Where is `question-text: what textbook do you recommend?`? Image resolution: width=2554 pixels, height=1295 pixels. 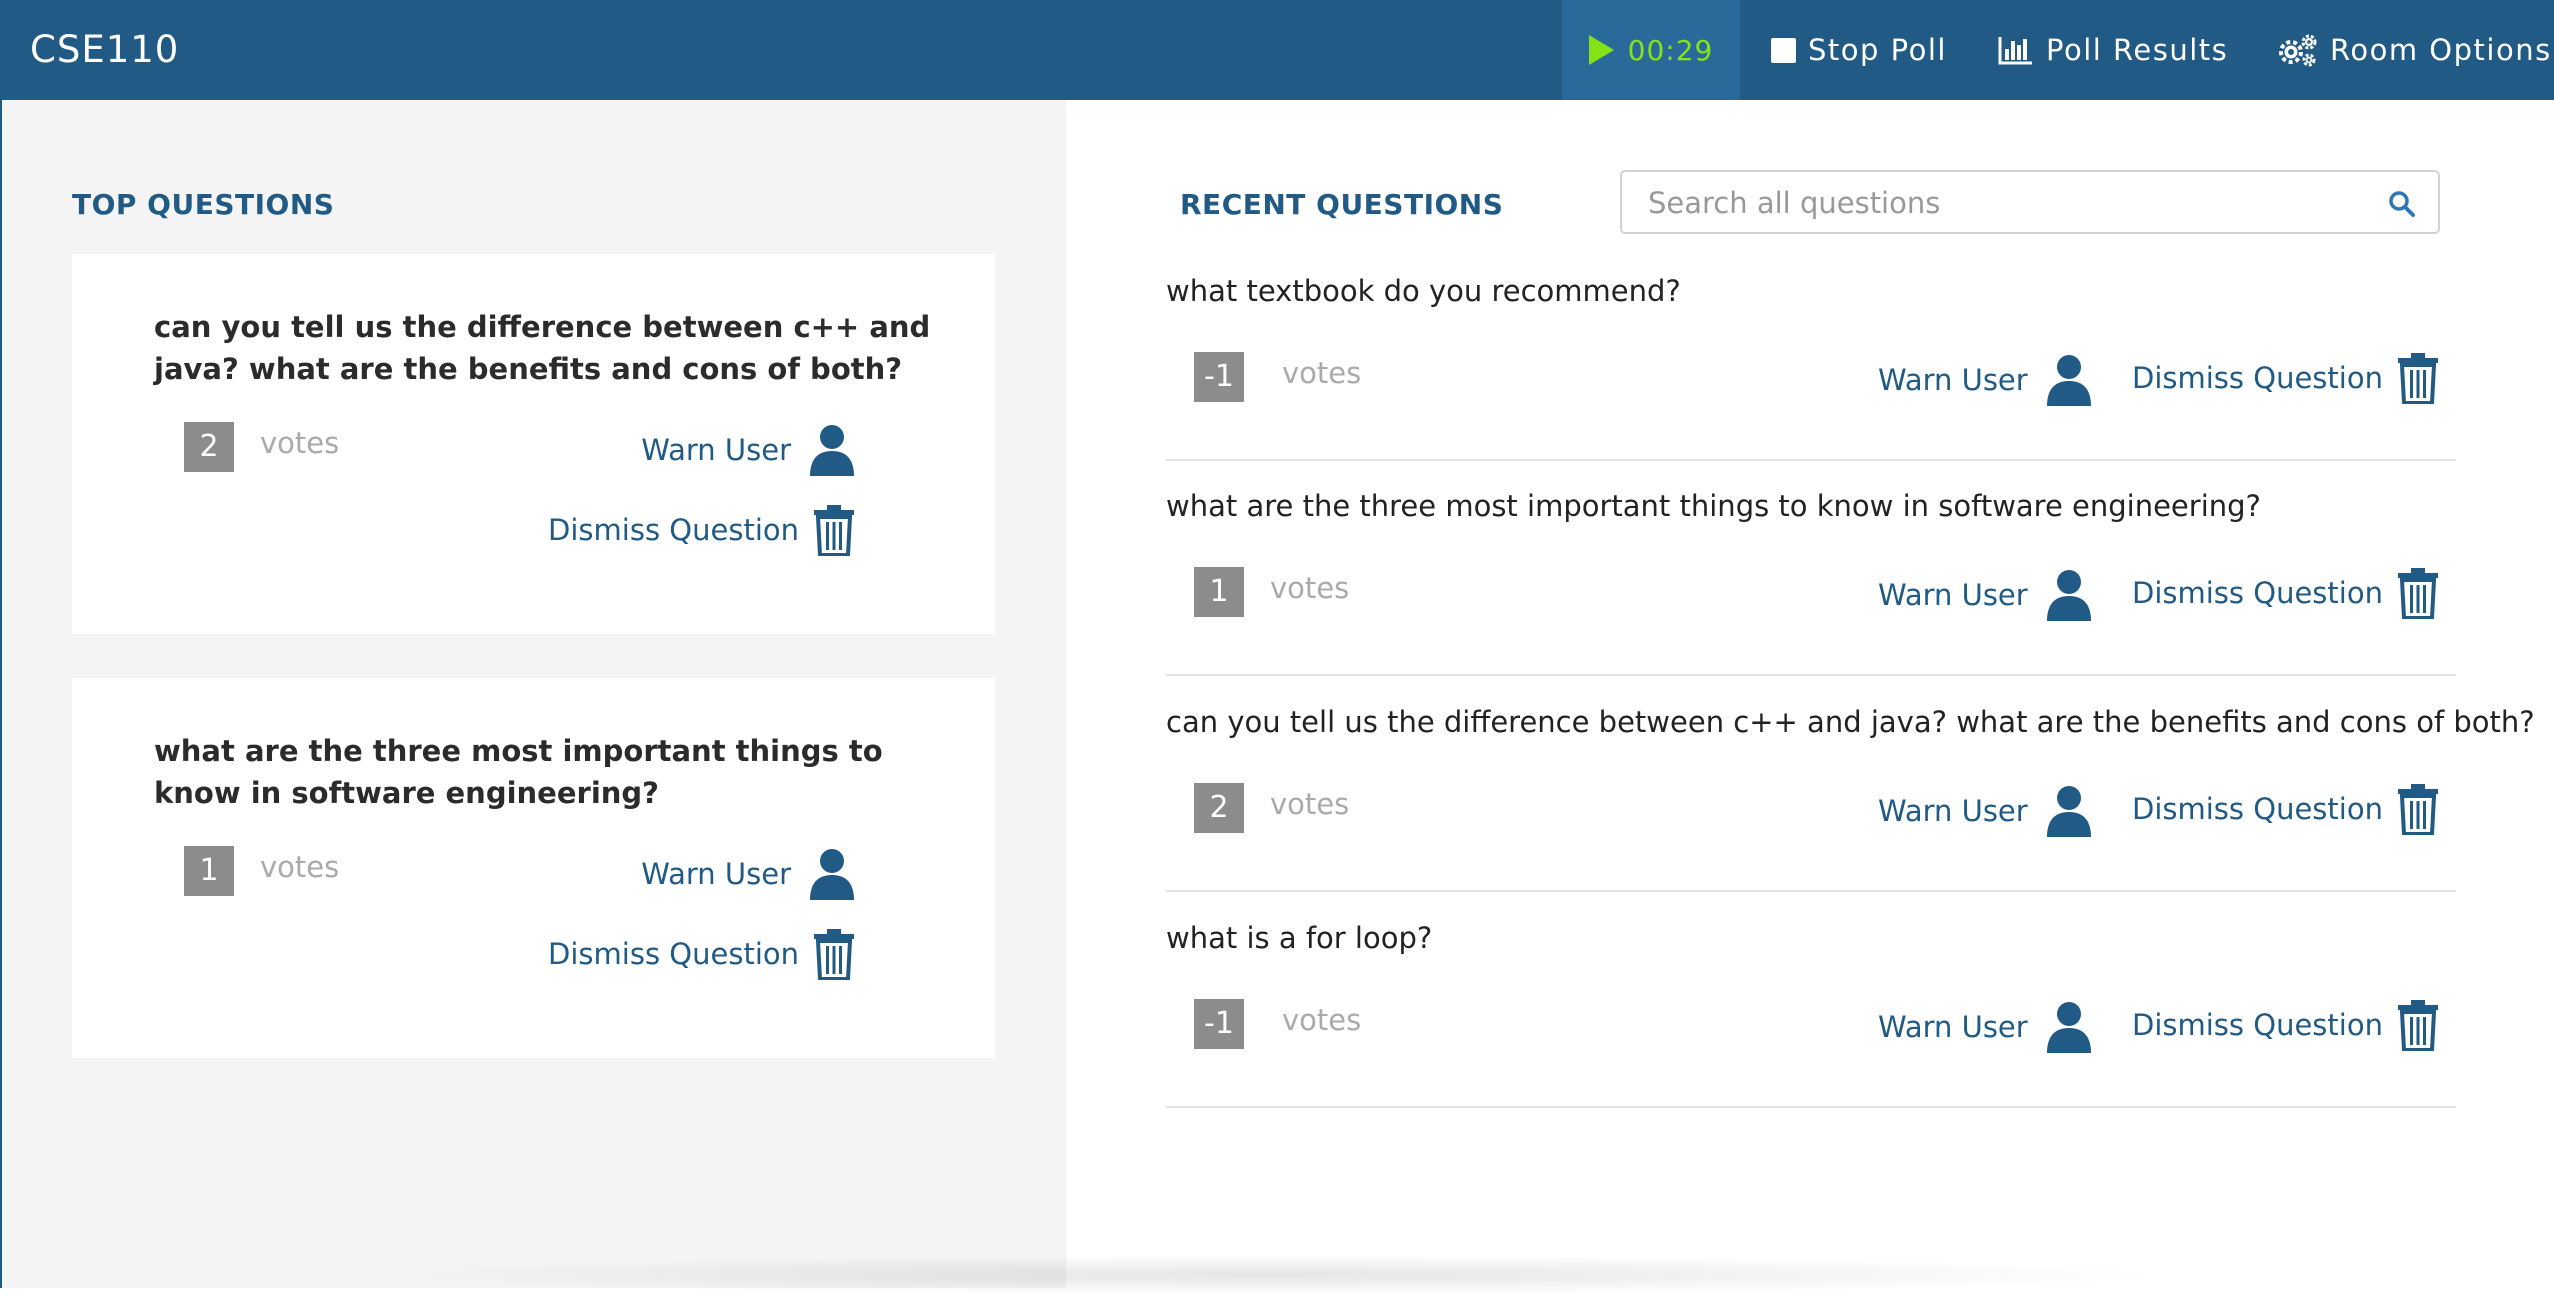
question-text: what textbook do you recommend? is located at coordinates (1423, 291).